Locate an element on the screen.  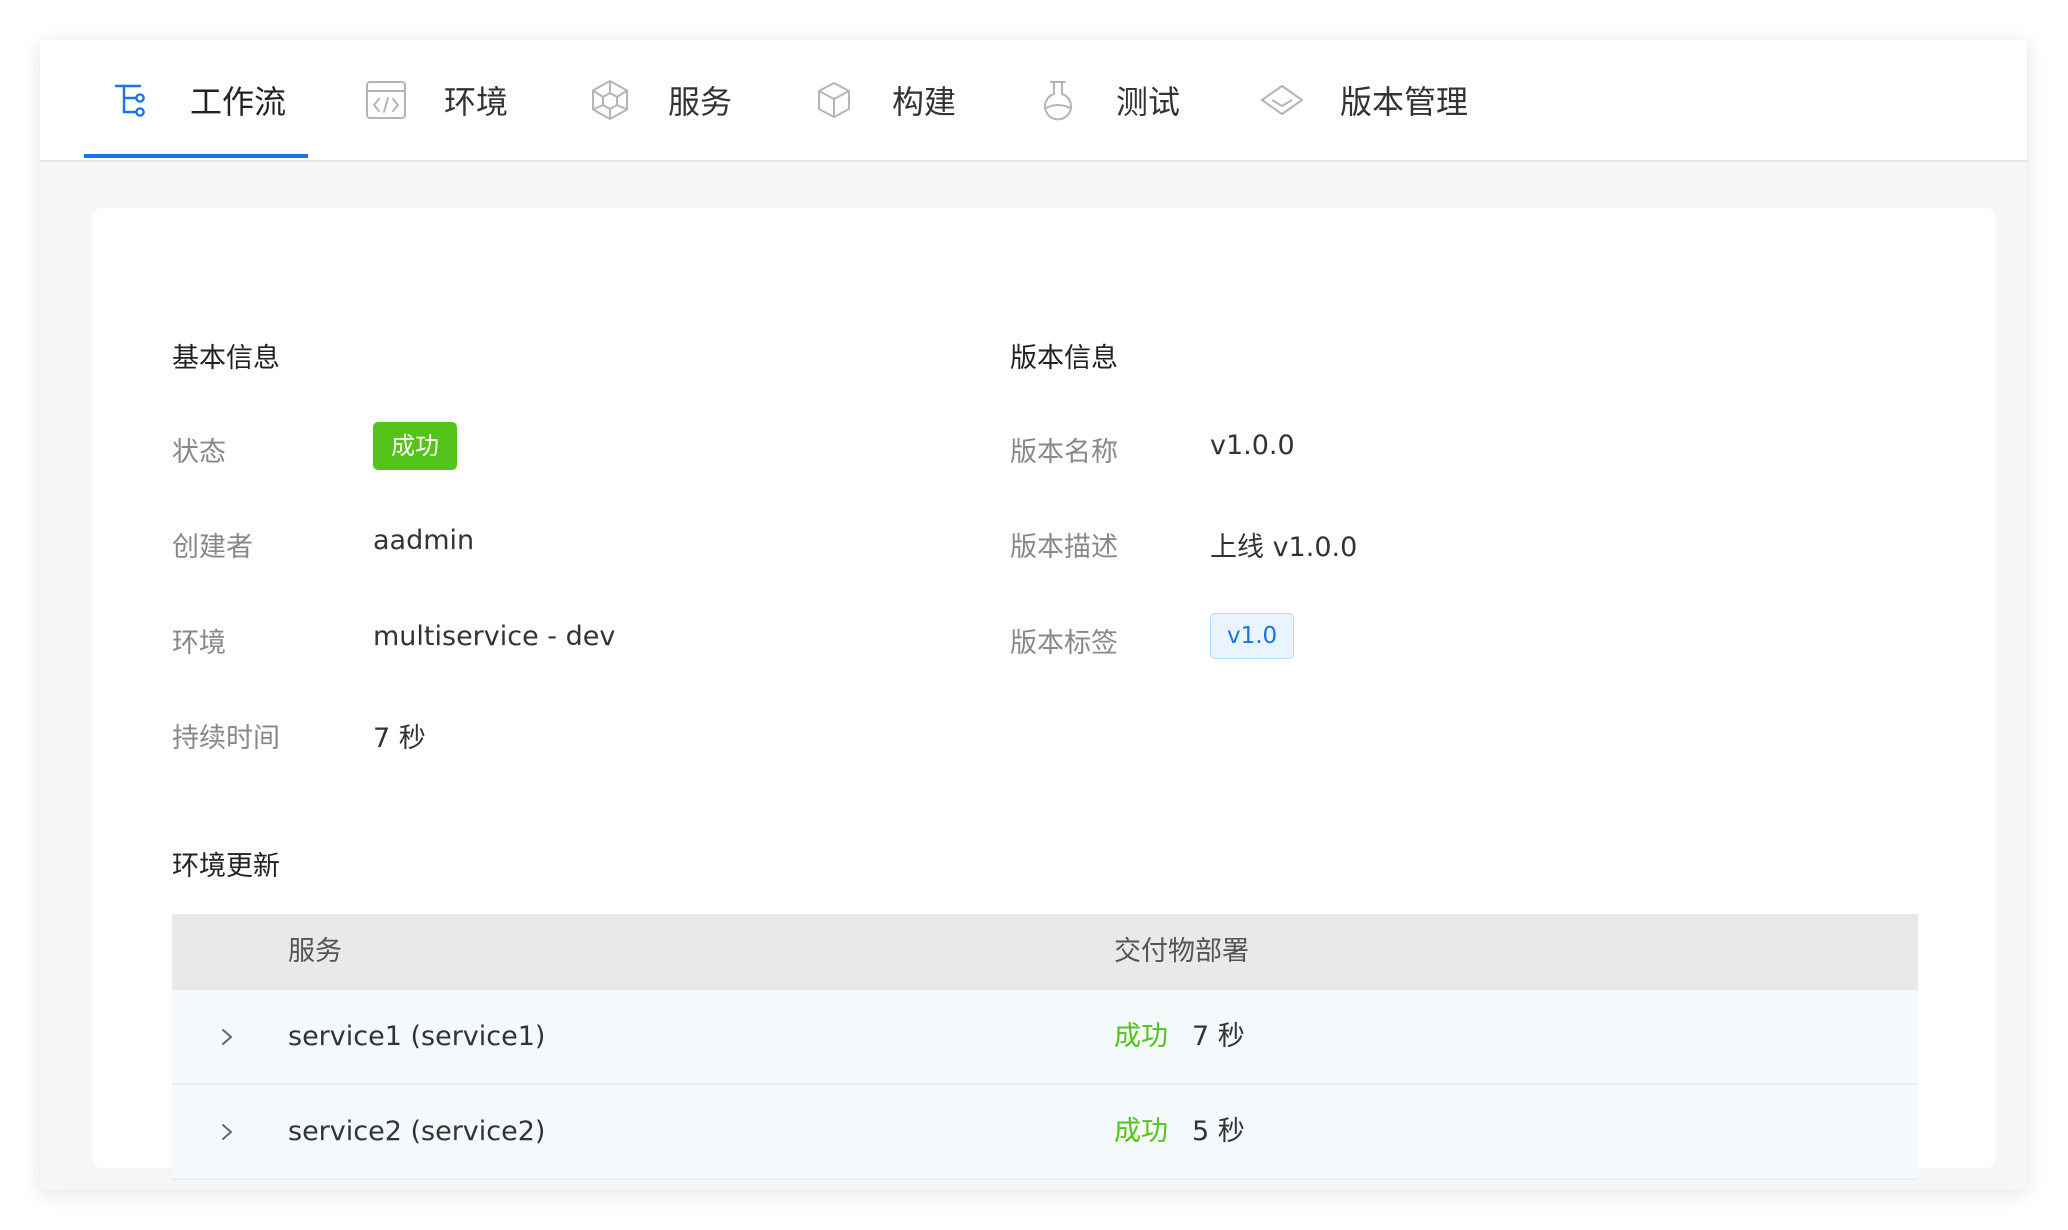
box-icon is located at coordinates (834, 100).